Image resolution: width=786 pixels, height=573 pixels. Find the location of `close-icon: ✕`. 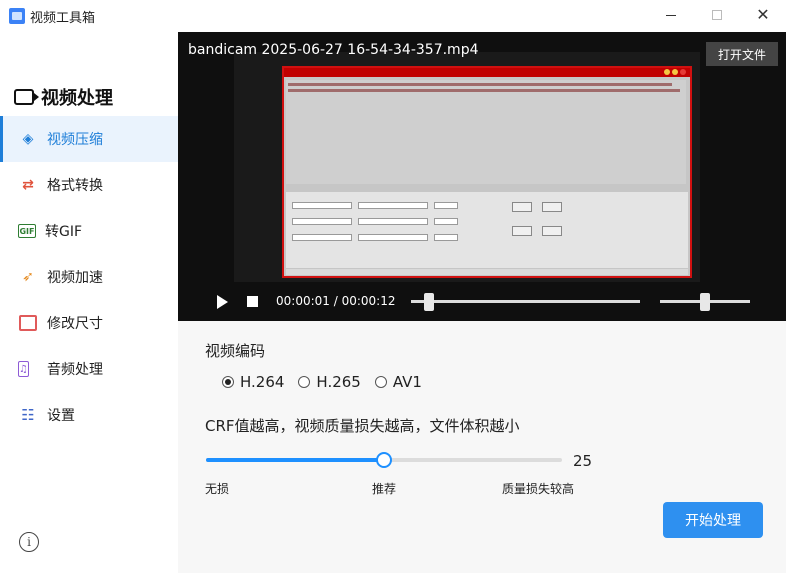

close-icon: ✕ is located at coordinates (763, 14).